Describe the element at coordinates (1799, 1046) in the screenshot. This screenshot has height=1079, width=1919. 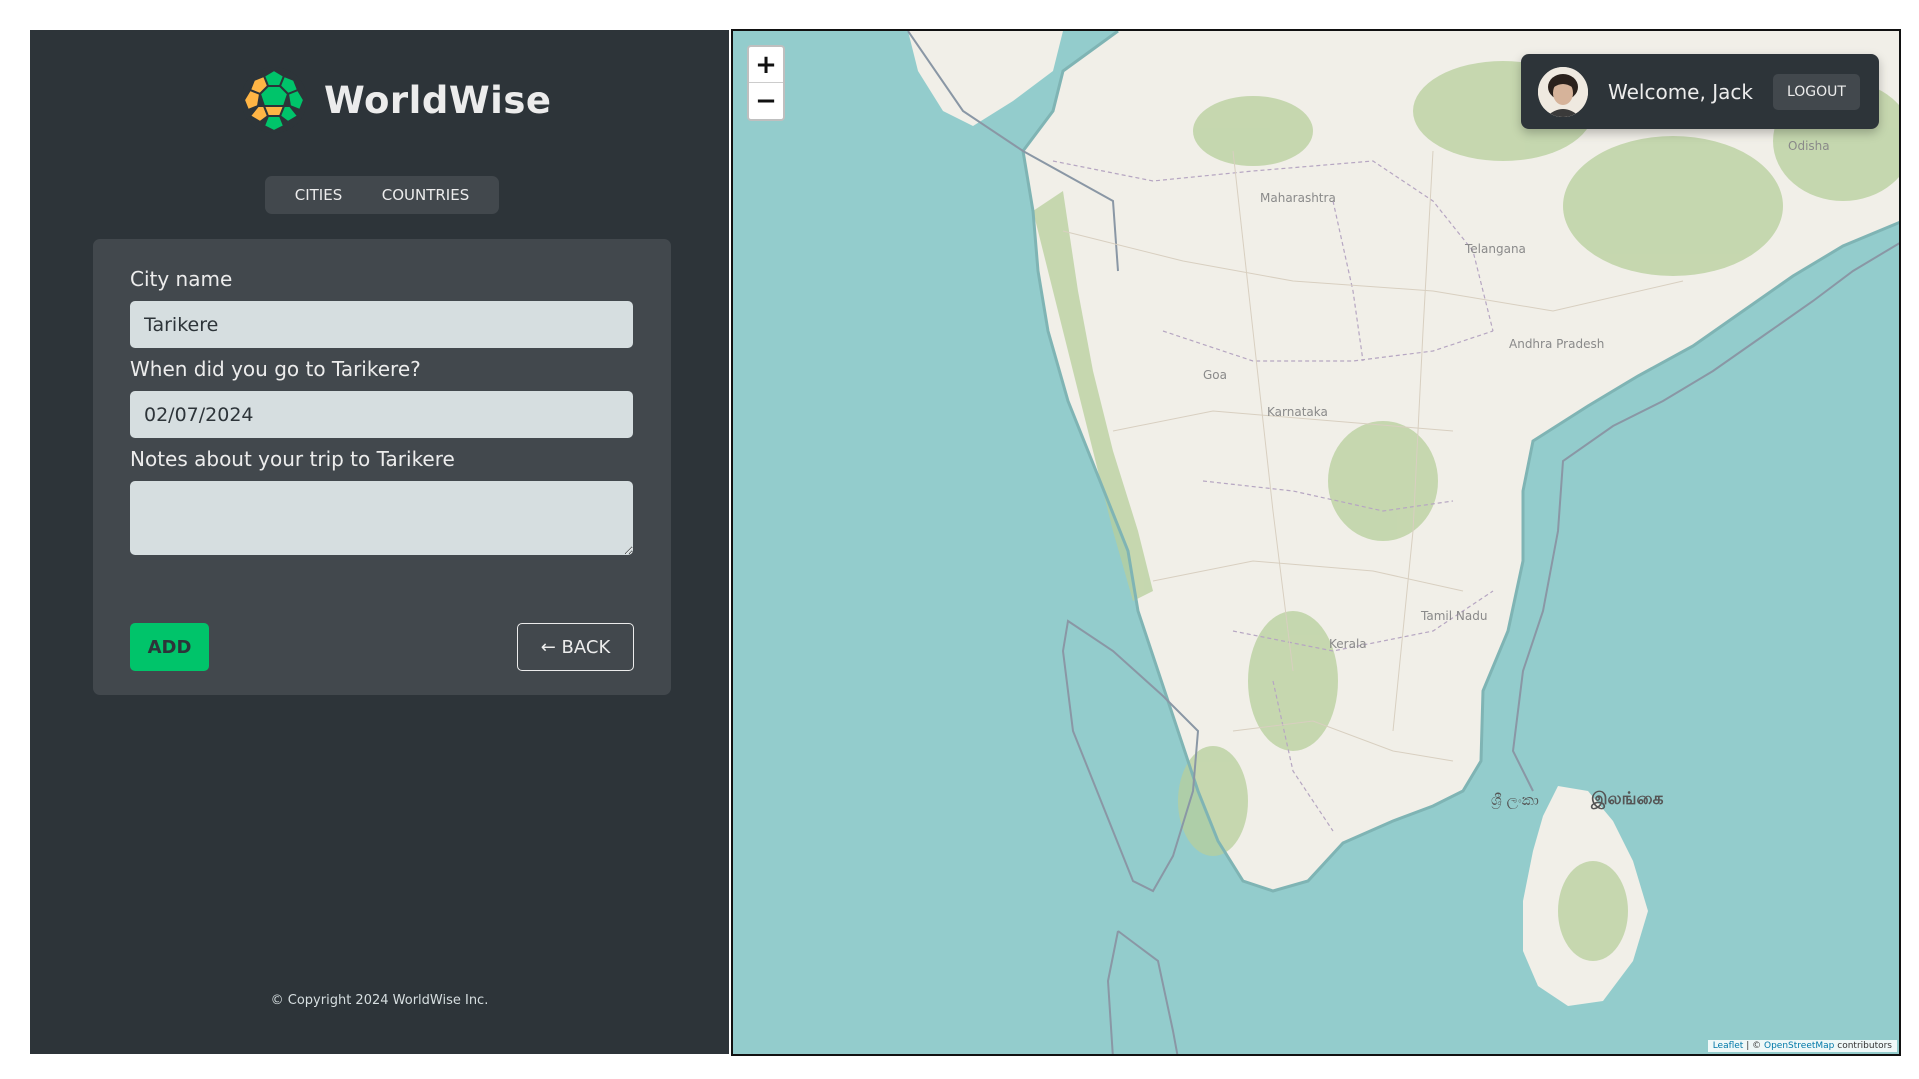
I see `osm-link: OpenStreetMap` at that location.